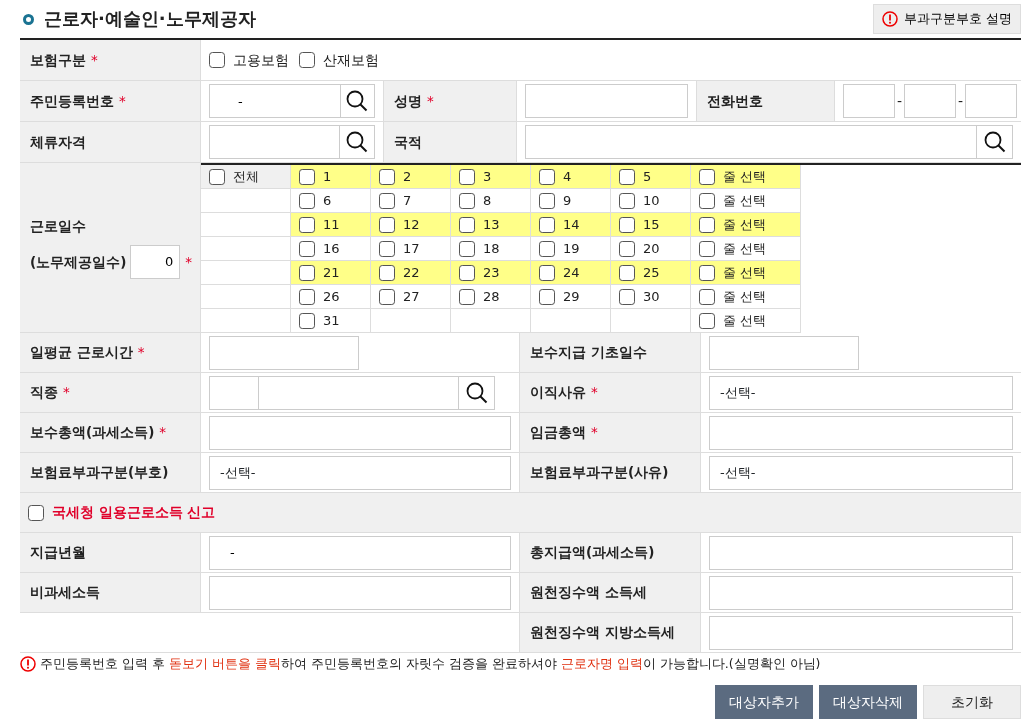  What do you see at coordinates (359, 392) in the screenshot?
I see `occupation-field` at bounding box center [359, 392].